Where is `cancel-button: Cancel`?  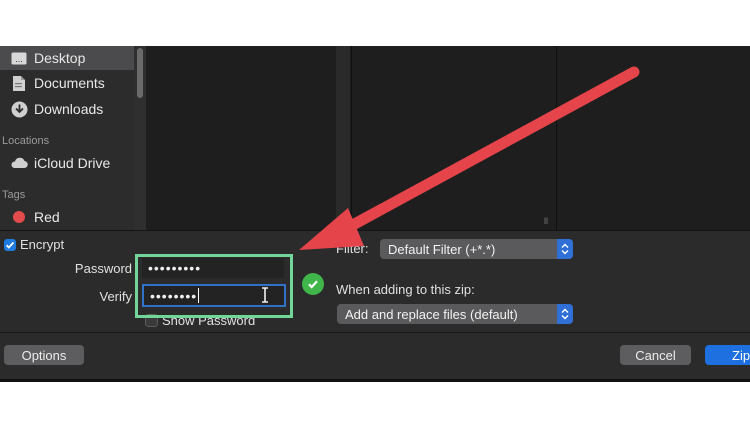 cancel-button: Cancel is located at coordinates (655, 355).